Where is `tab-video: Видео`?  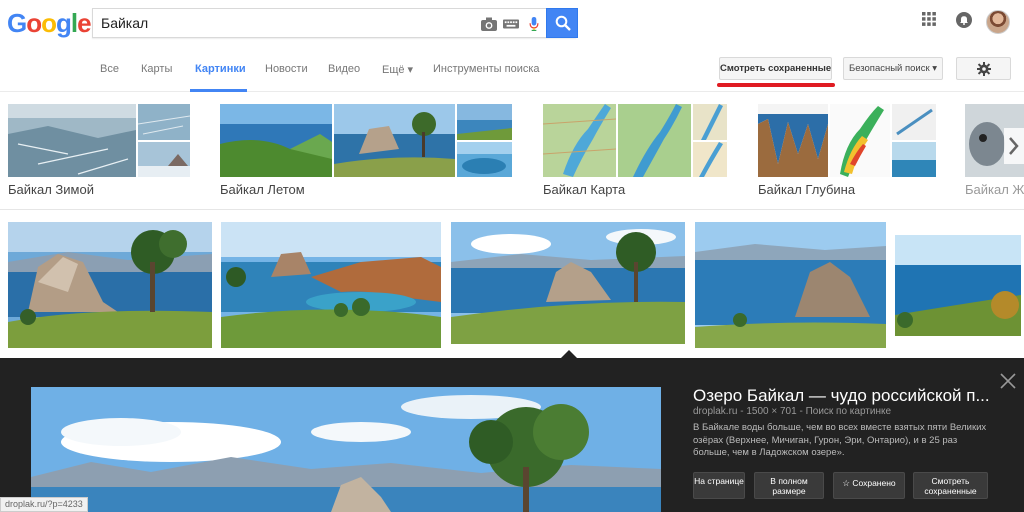 tab-video: Видео is located at coordinates (344, 69).